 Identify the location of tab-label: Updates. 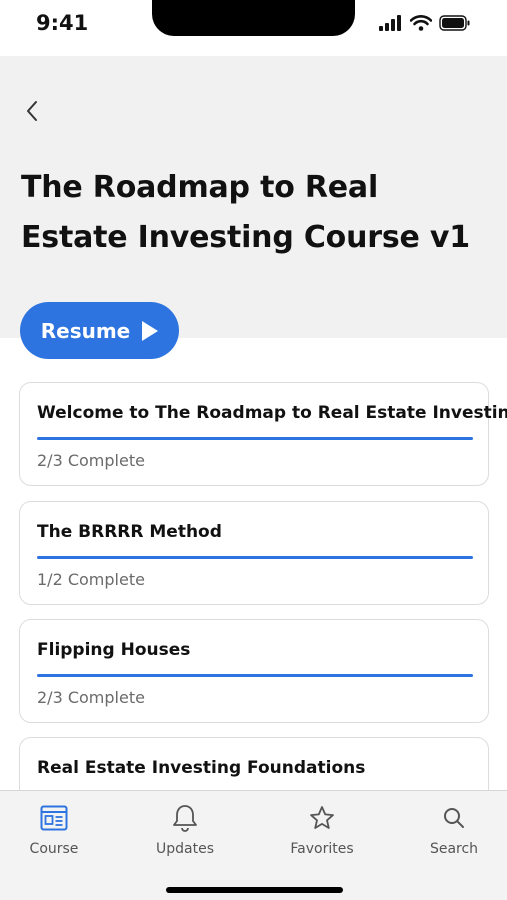
(185, 849).